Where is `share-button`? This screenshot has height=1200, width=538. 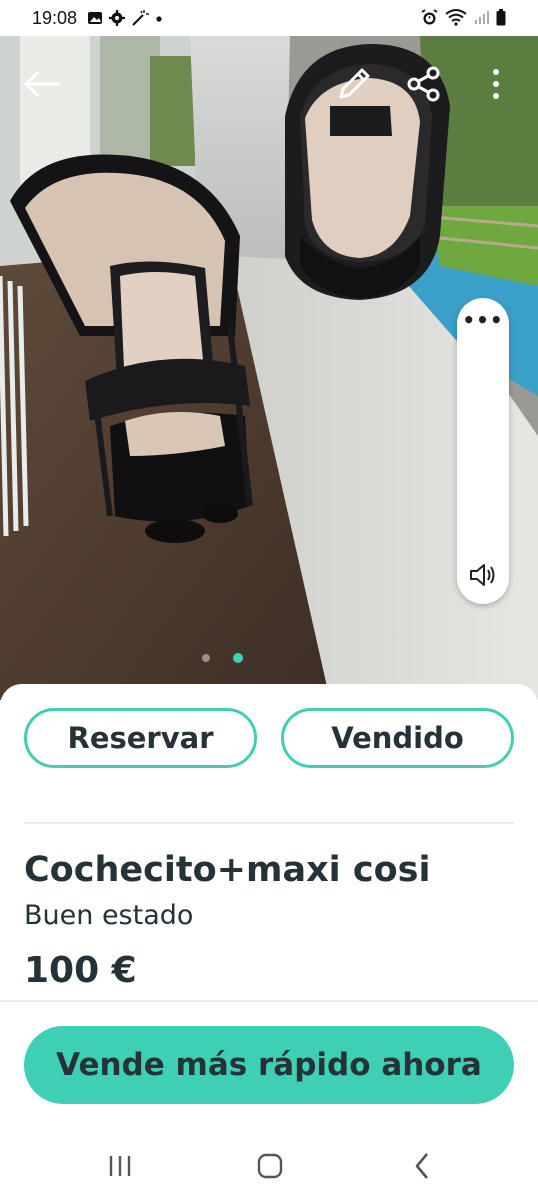
share-button is located at coordinates (424, 84).